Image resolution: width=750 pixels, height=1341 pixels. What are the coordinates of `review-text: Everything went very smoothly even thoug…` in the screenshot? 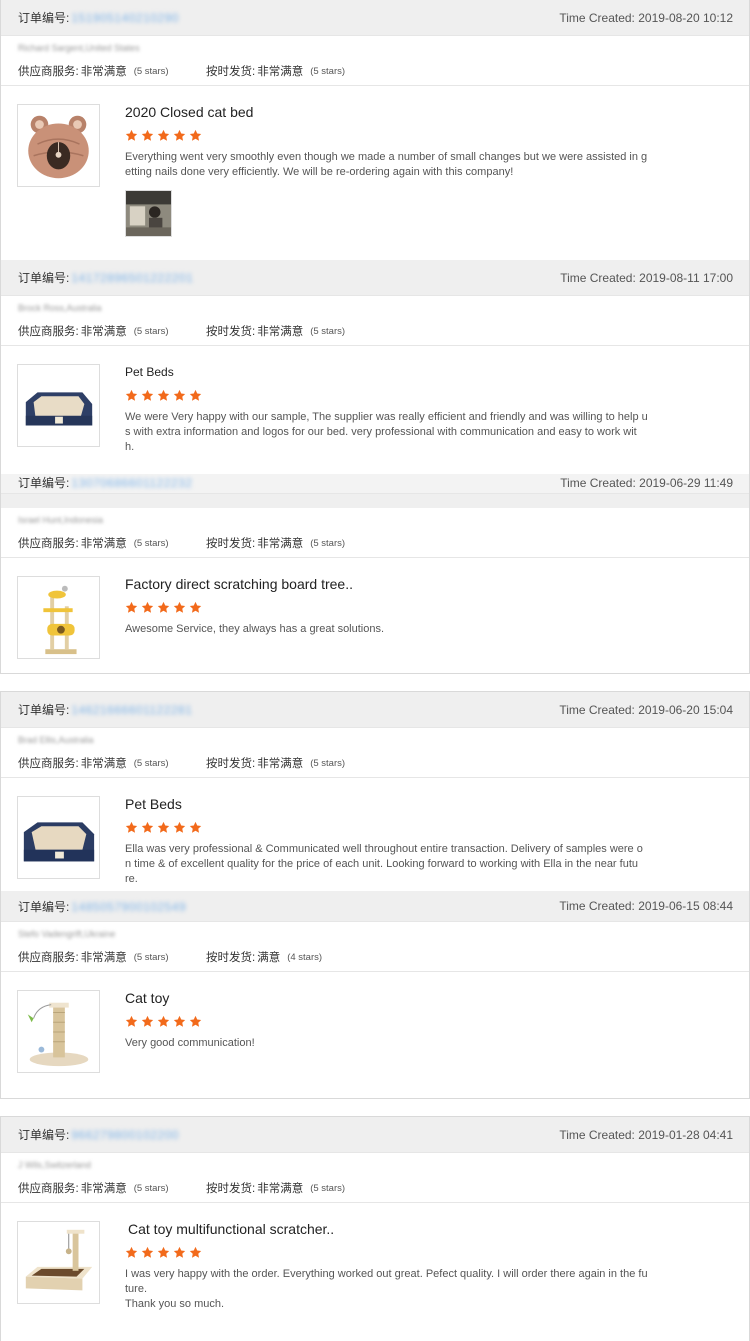 It's located at (386, 164).